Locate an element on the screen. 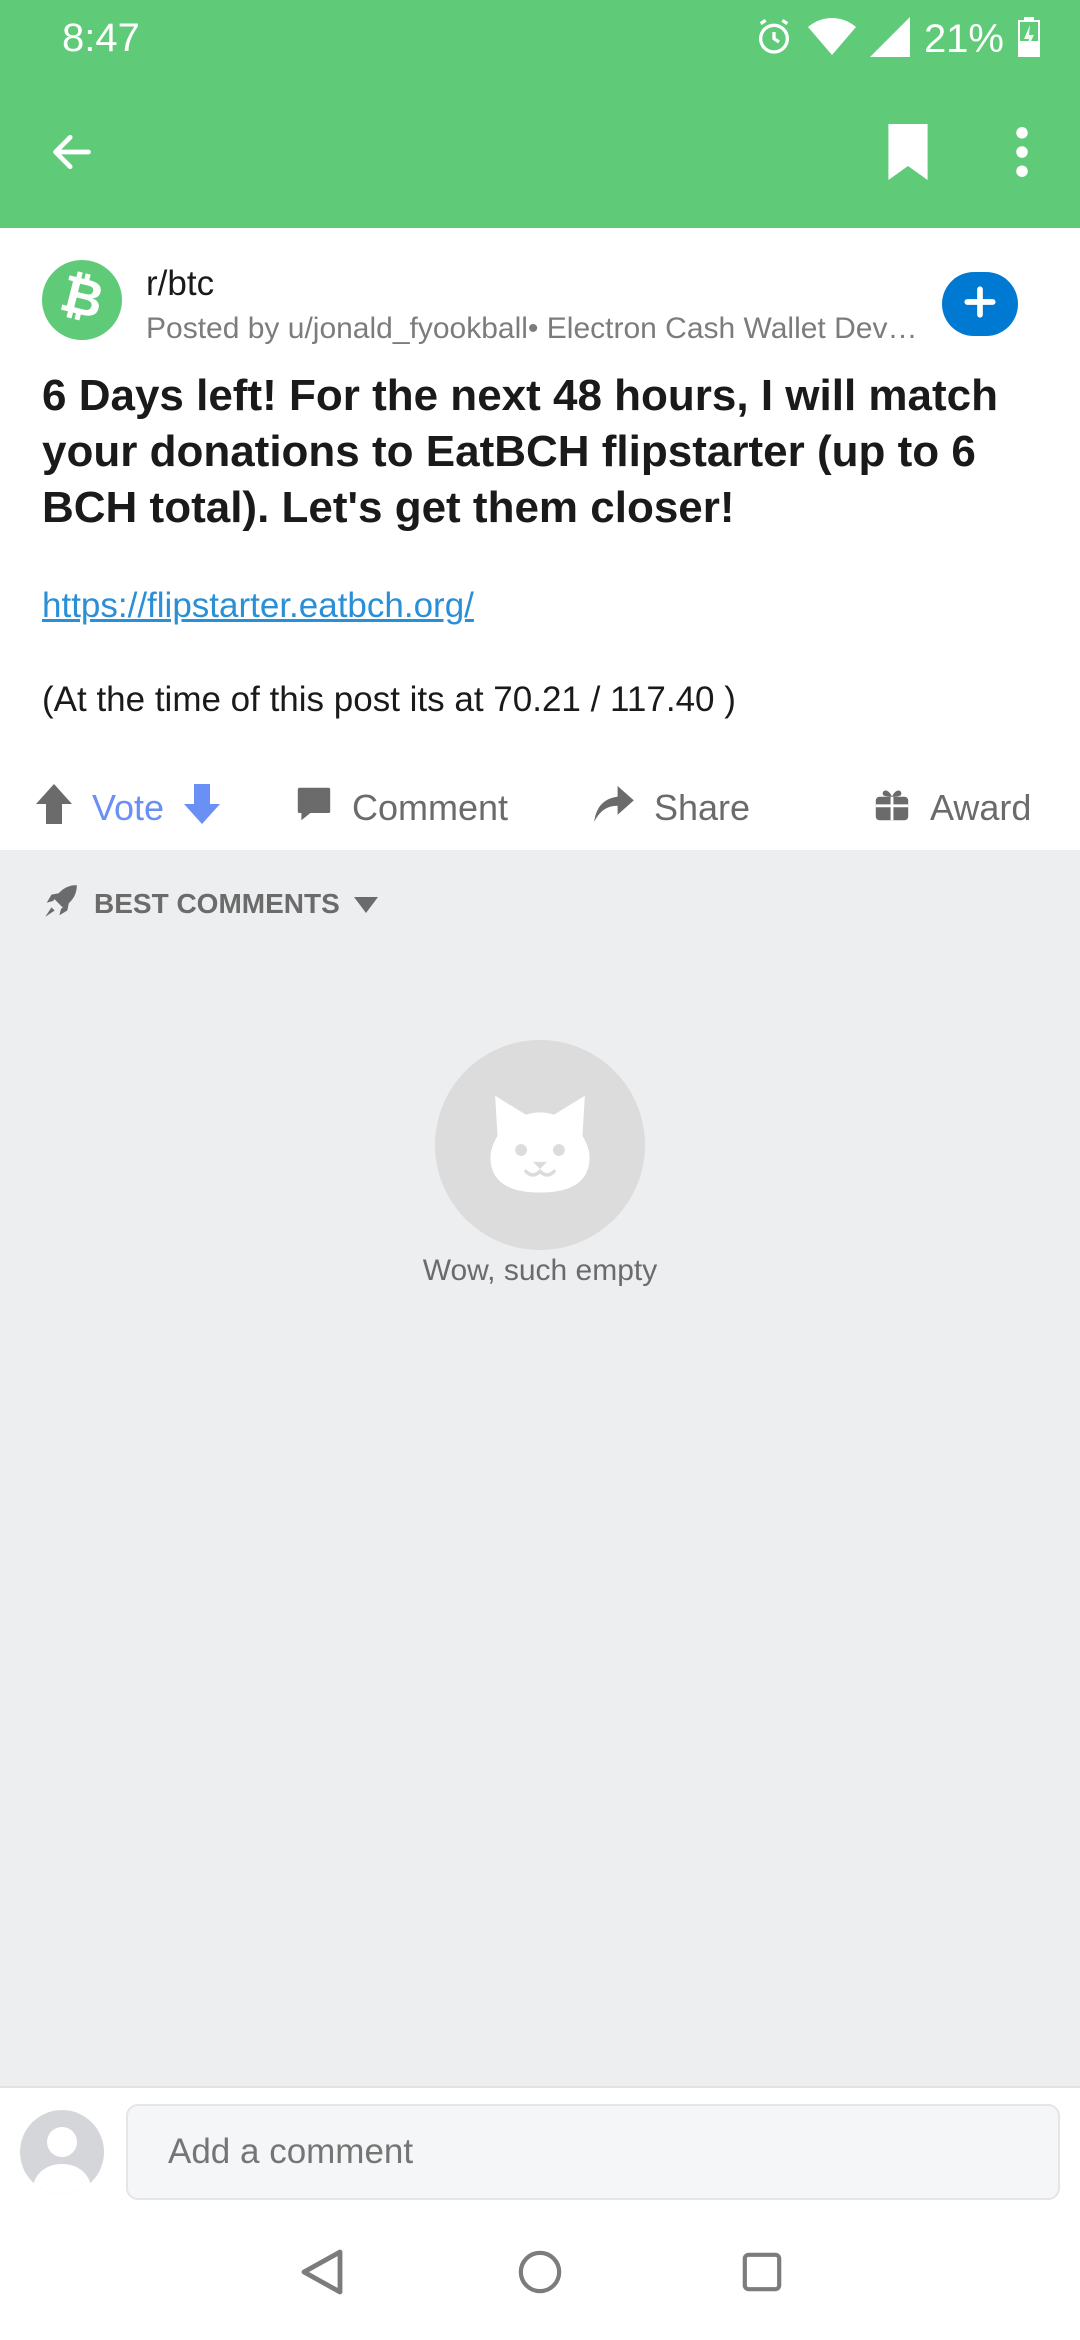 This screenshot has height=2340, width=1080. comment-sort-button: BEST COMMENTS is located at coordinates (210, 904).